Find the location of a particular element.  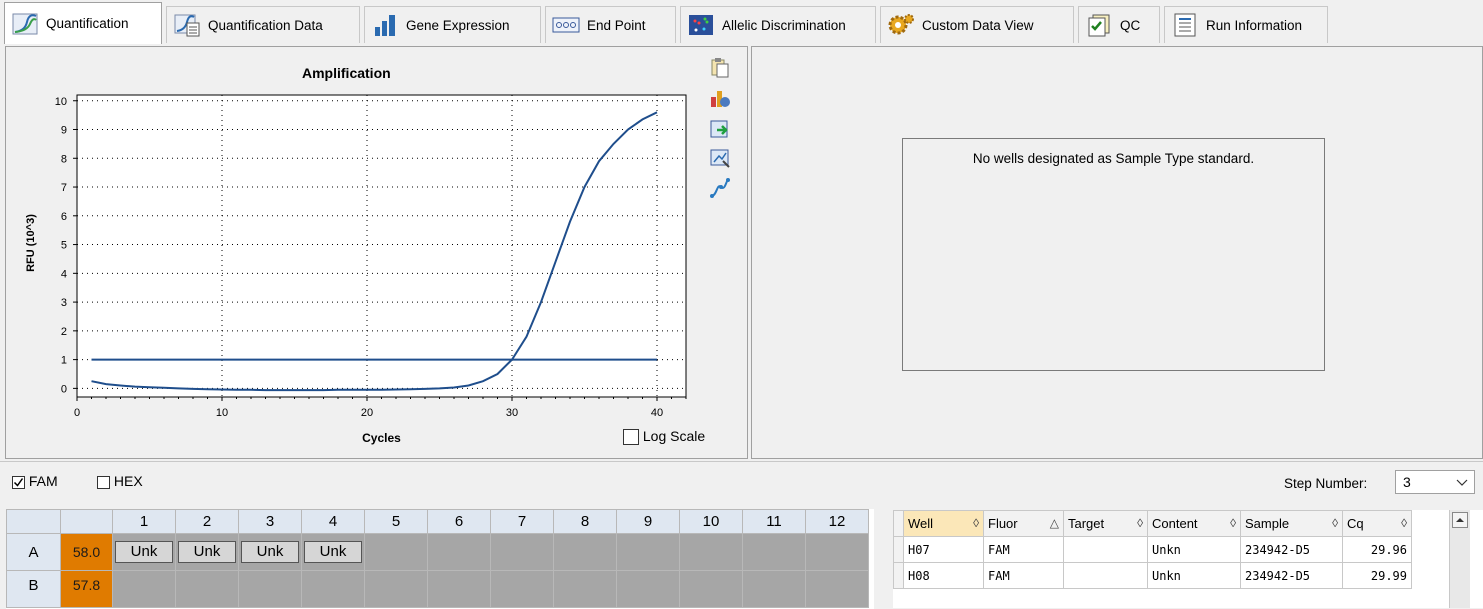

plate-column-header: 12 is located at coordinates (837, 521).